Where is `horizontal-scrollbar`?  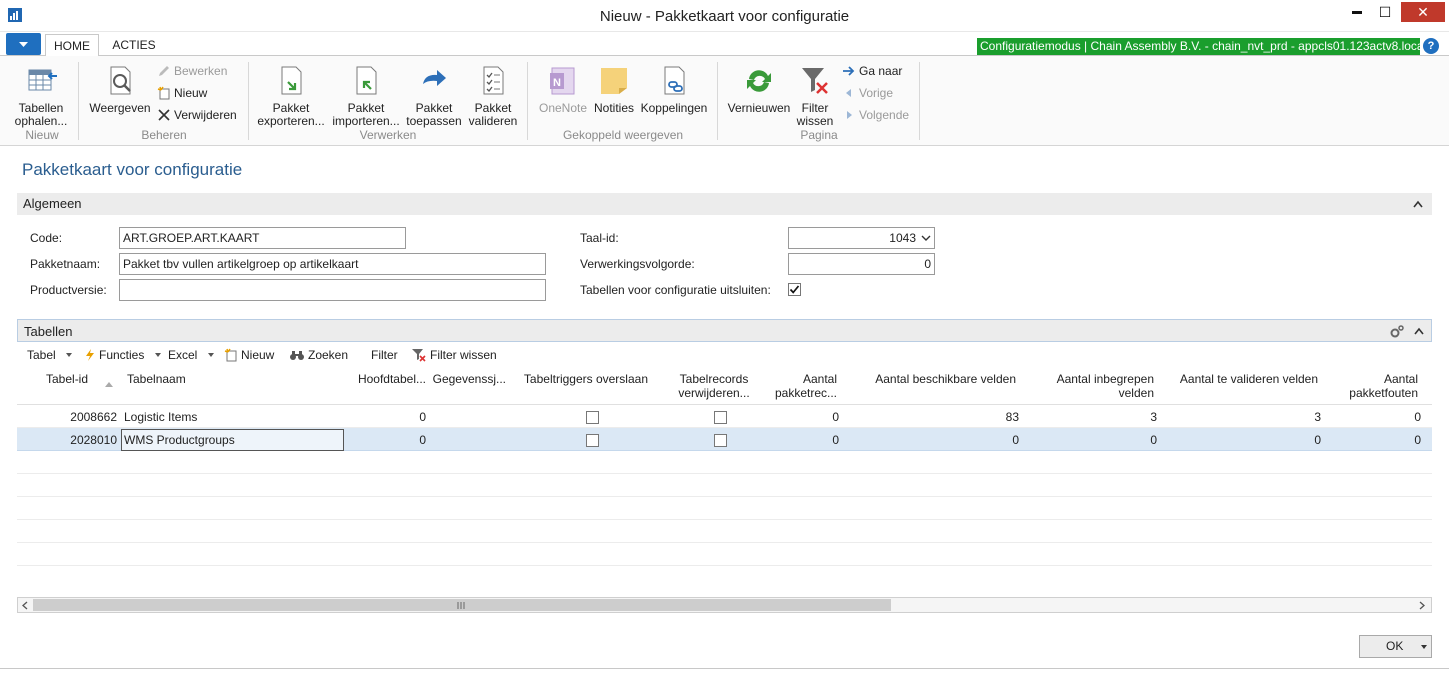 horizontal-scrollbar is located at coordinates (724, 605).